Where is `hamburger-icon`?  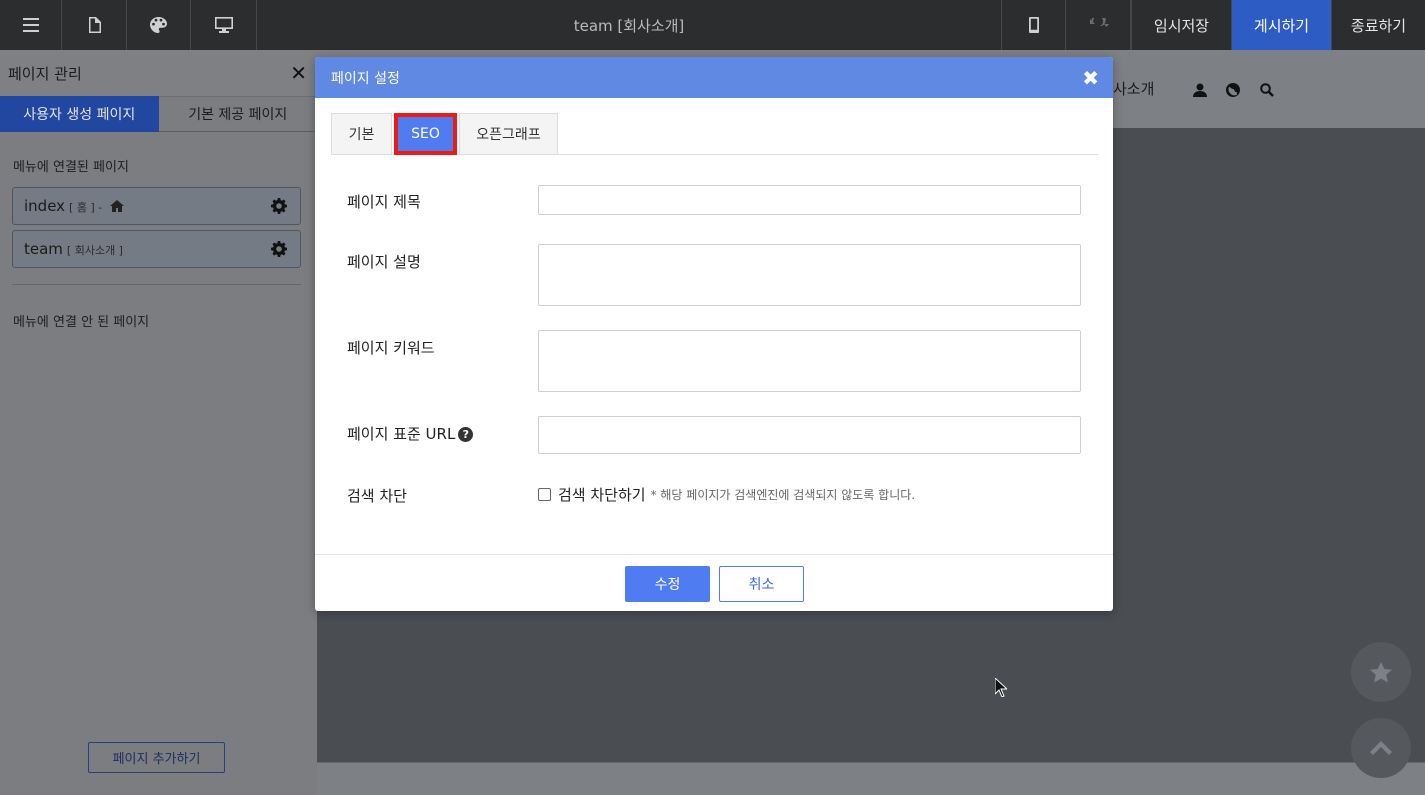 hamburger-icon is located at coordinates (30, 25).